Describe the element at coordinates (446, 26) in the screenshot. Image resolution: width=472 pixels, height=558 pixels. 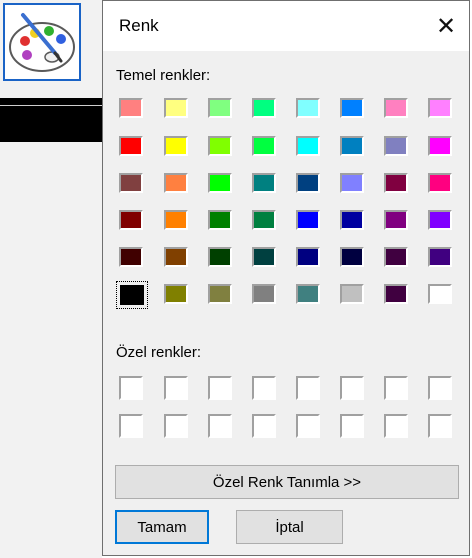
I see `close-icon: ✕` at that location.